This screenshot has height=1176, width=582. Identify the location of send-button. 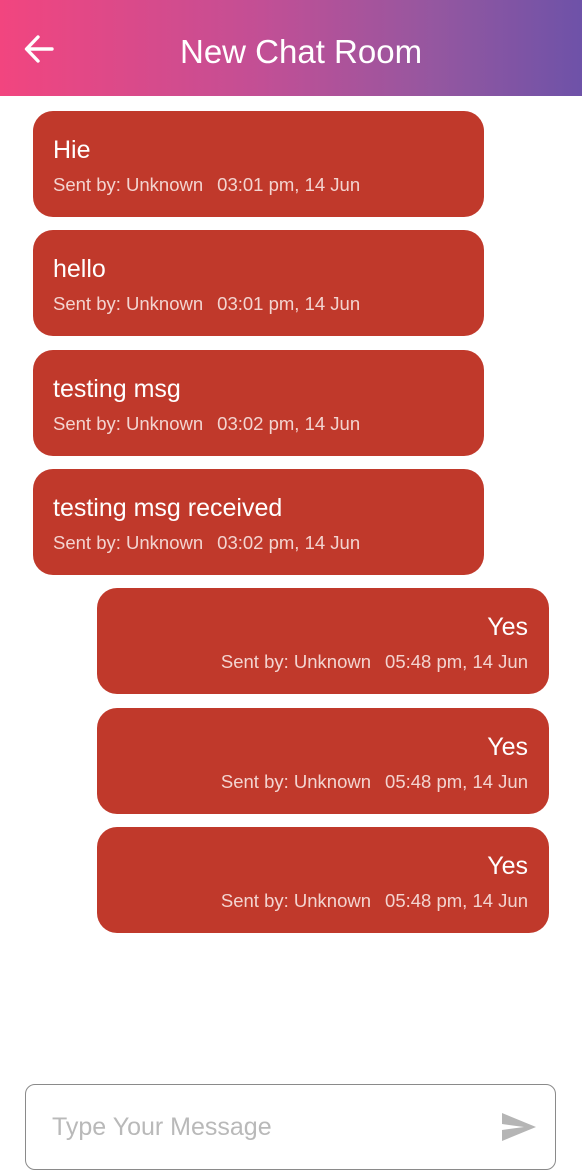
(519, 1127).